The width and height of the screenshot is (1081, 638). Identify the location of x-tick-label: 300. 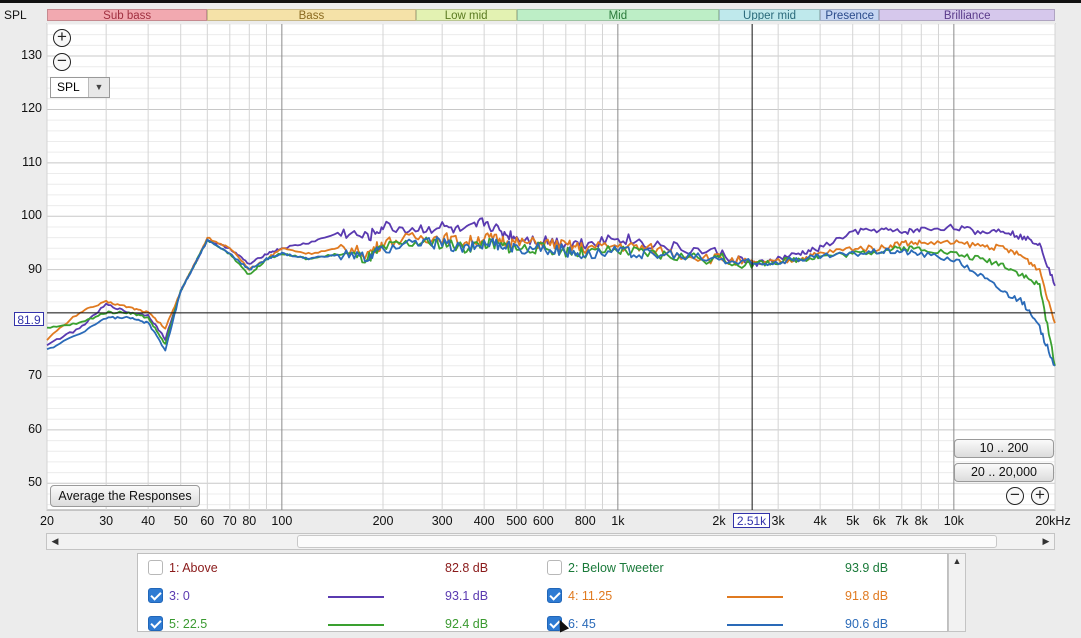
(442, 521).